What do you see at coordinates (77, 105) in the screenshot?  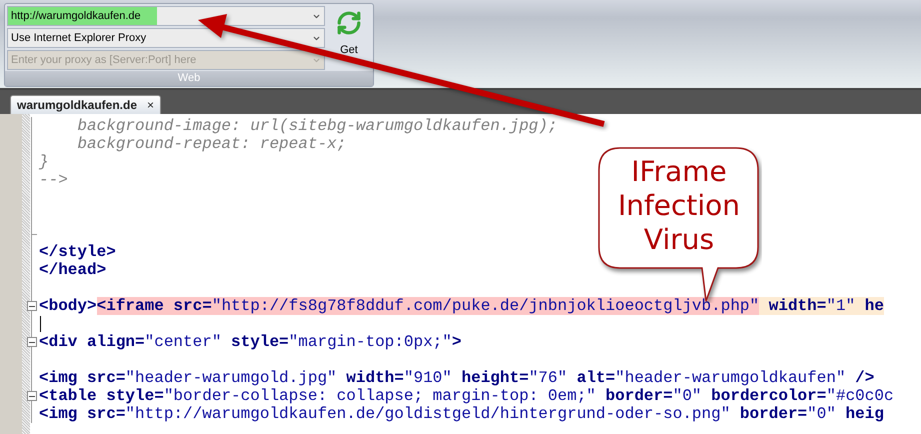 I see `tab-label: warumgoldkaufen.de` at bounding box center [77, 105].